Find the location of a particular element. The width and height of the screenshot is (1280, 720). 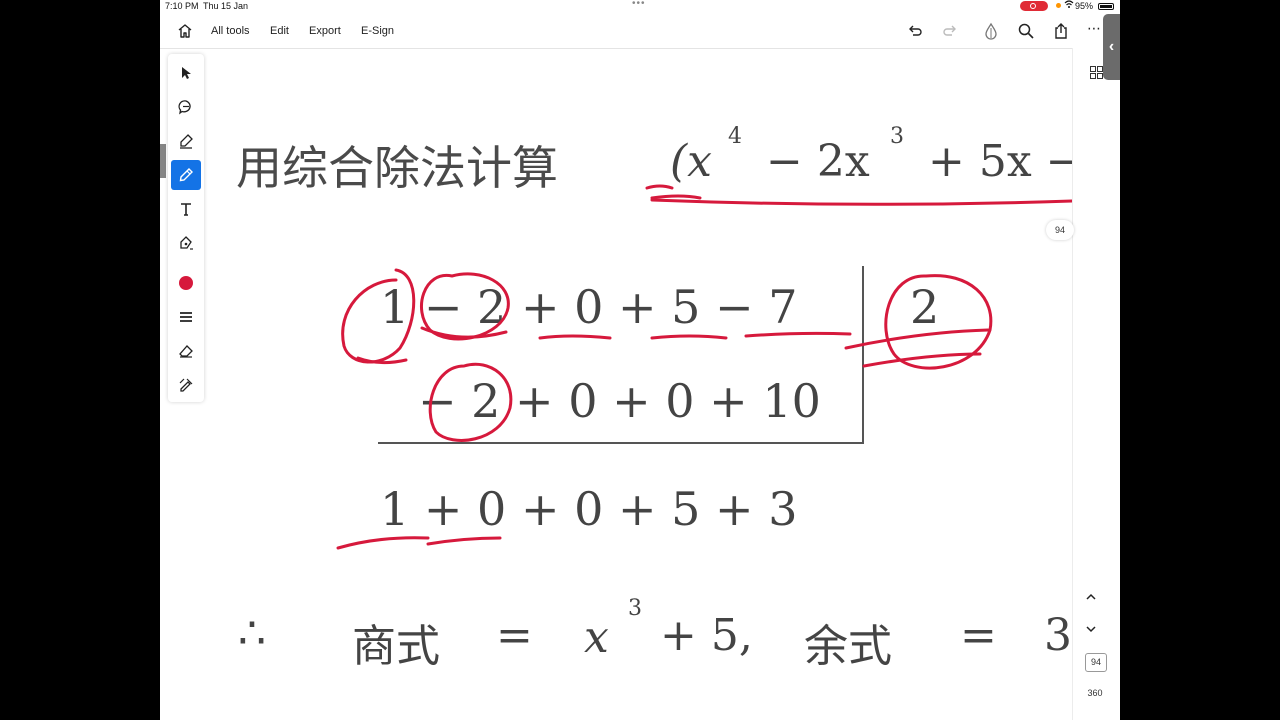

draw-tool-button is located at coordinates (186, 175).